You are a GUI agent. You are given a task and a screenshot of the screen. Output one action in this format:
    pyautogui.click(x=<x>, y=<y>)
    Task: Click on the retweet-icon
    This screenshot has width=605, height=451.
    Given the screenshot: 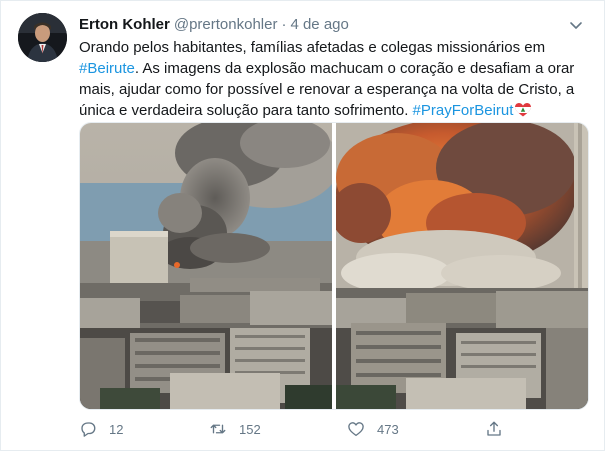 What is the action you would take?
    pyautogui.click(x=218, y=429)
    